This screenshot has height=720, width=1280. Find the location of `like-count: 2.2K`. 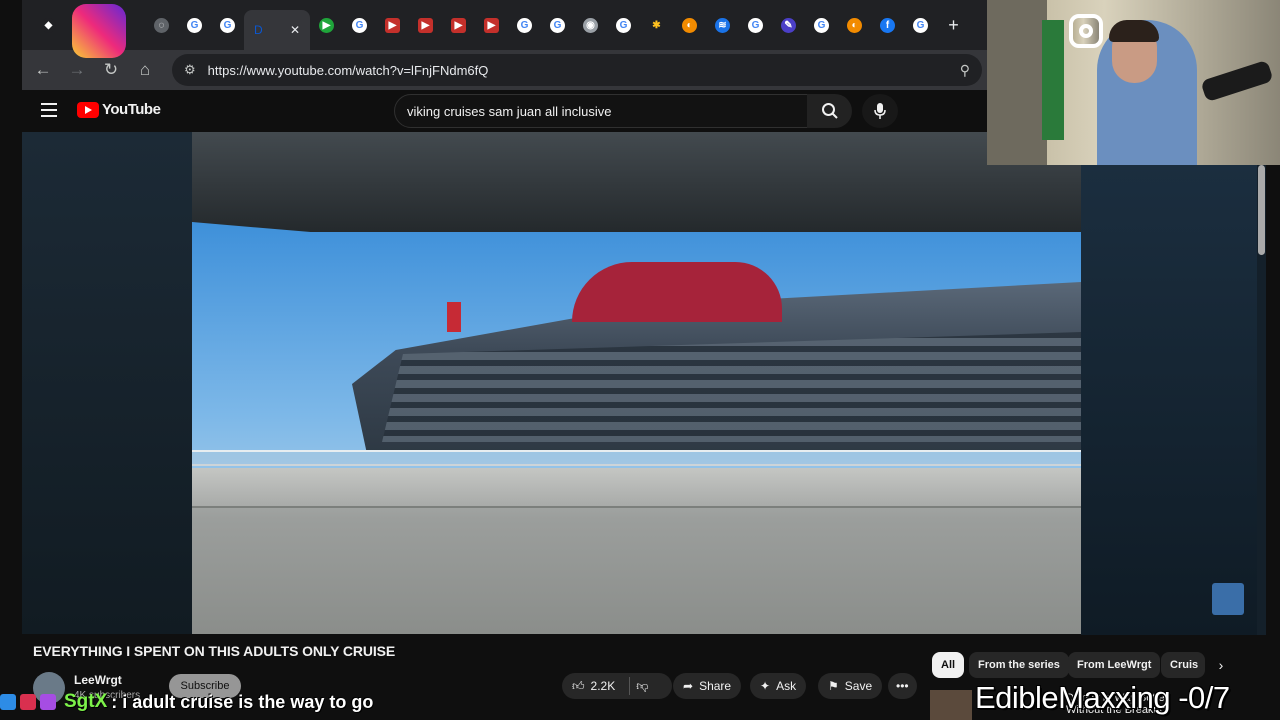

like-count: 2.2K is located at coordinates (603, 686).